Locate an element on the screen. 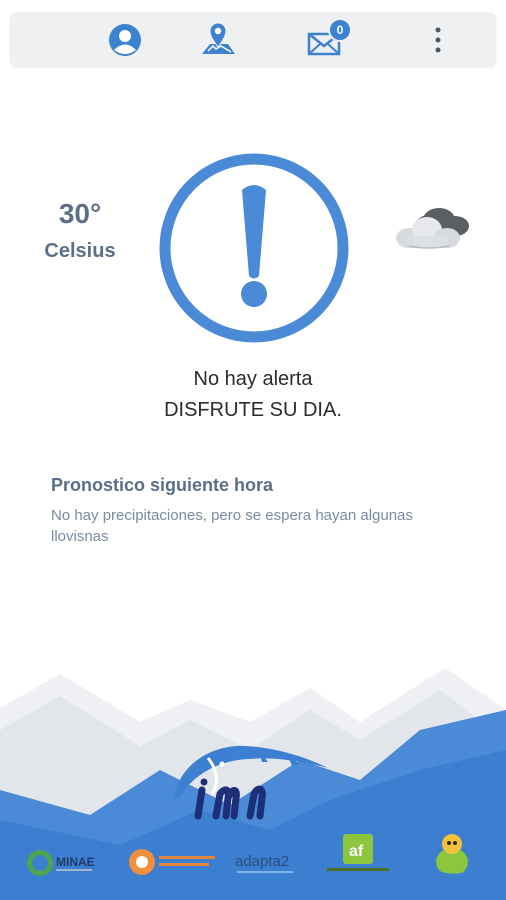 This screenshot has height=900, width=506. imn-logo is located at coordinates (251, 782).